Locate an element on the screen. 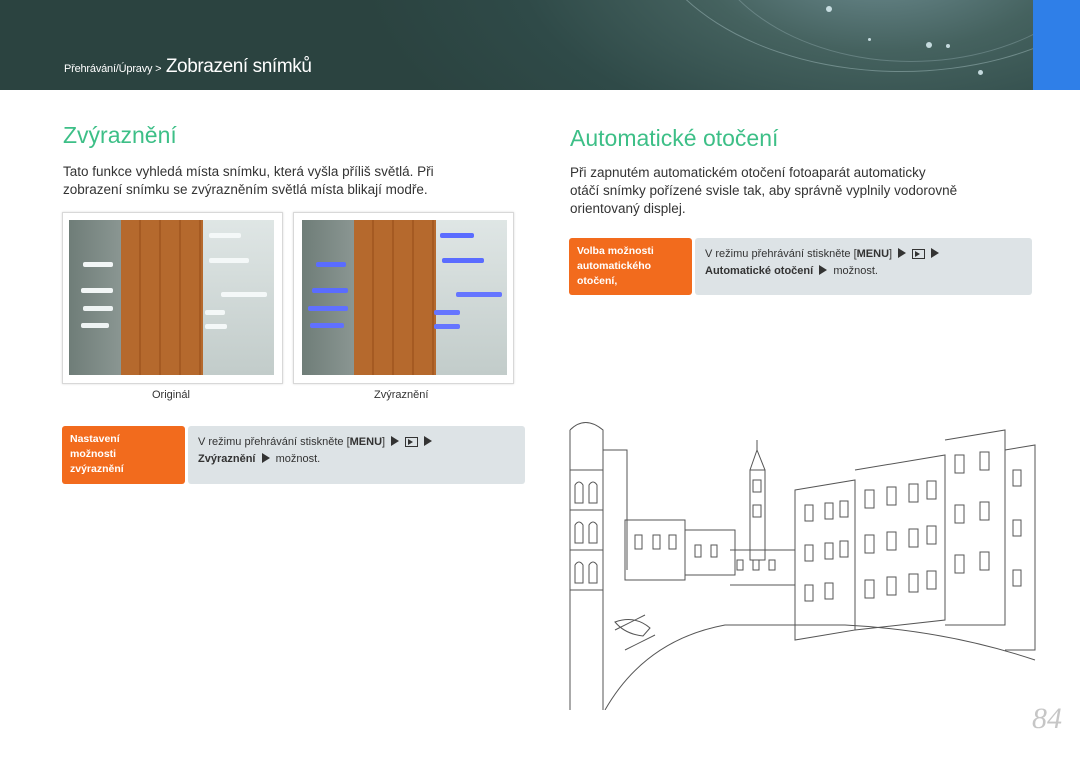 The width and height of the screenshot is (1080, 765). photo-highlight is located at coordinates (404, 297).